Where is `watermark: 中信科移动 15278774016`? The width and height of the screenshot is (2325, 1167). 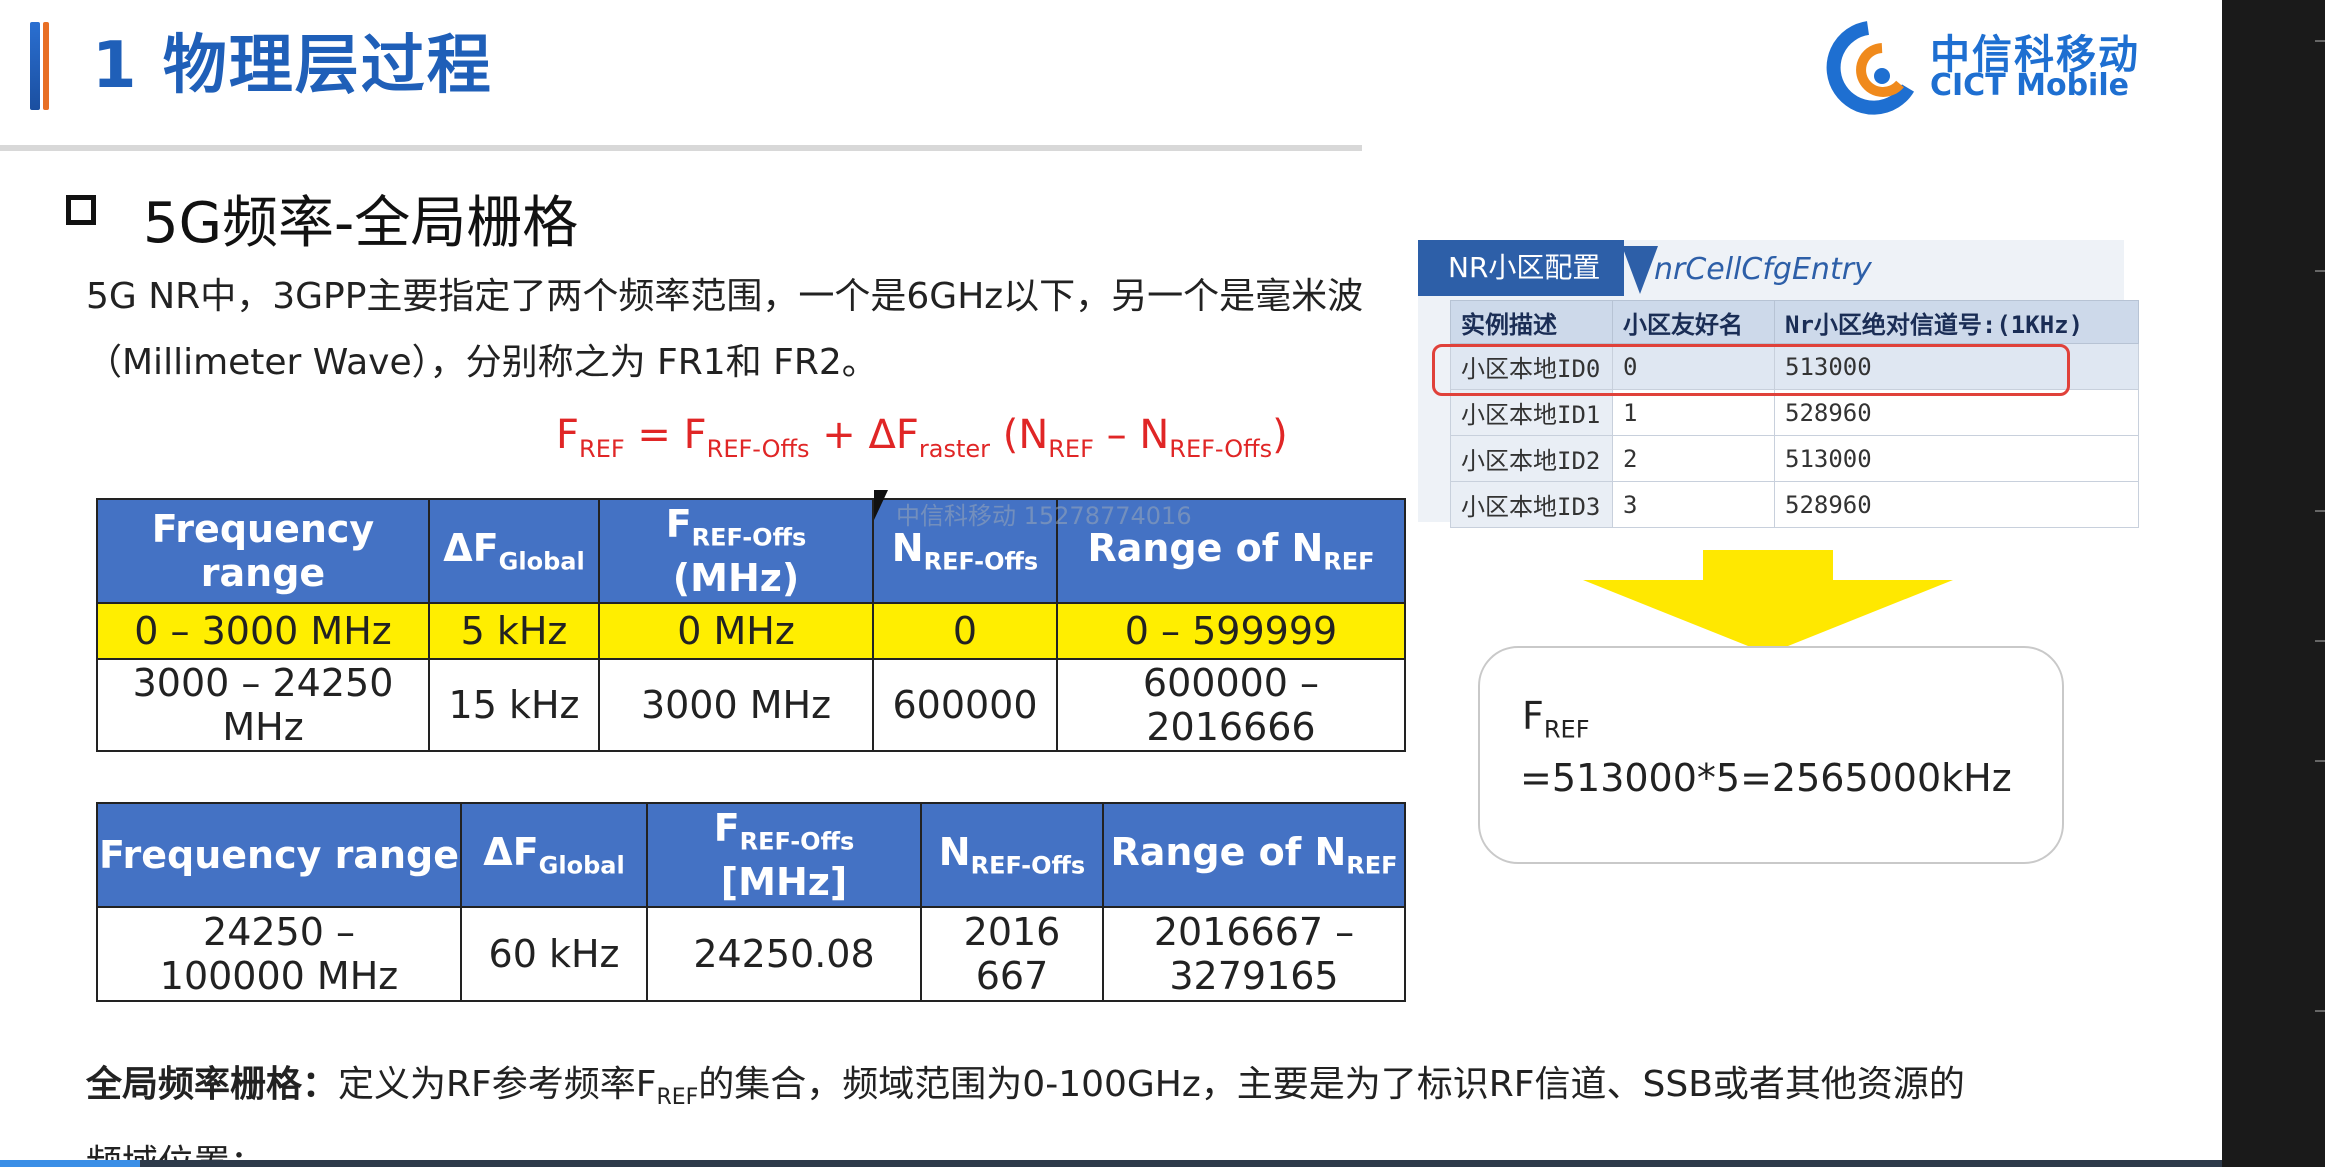 watermark: 中信科移动 15278774016 is located at coordinates (1044, 516).